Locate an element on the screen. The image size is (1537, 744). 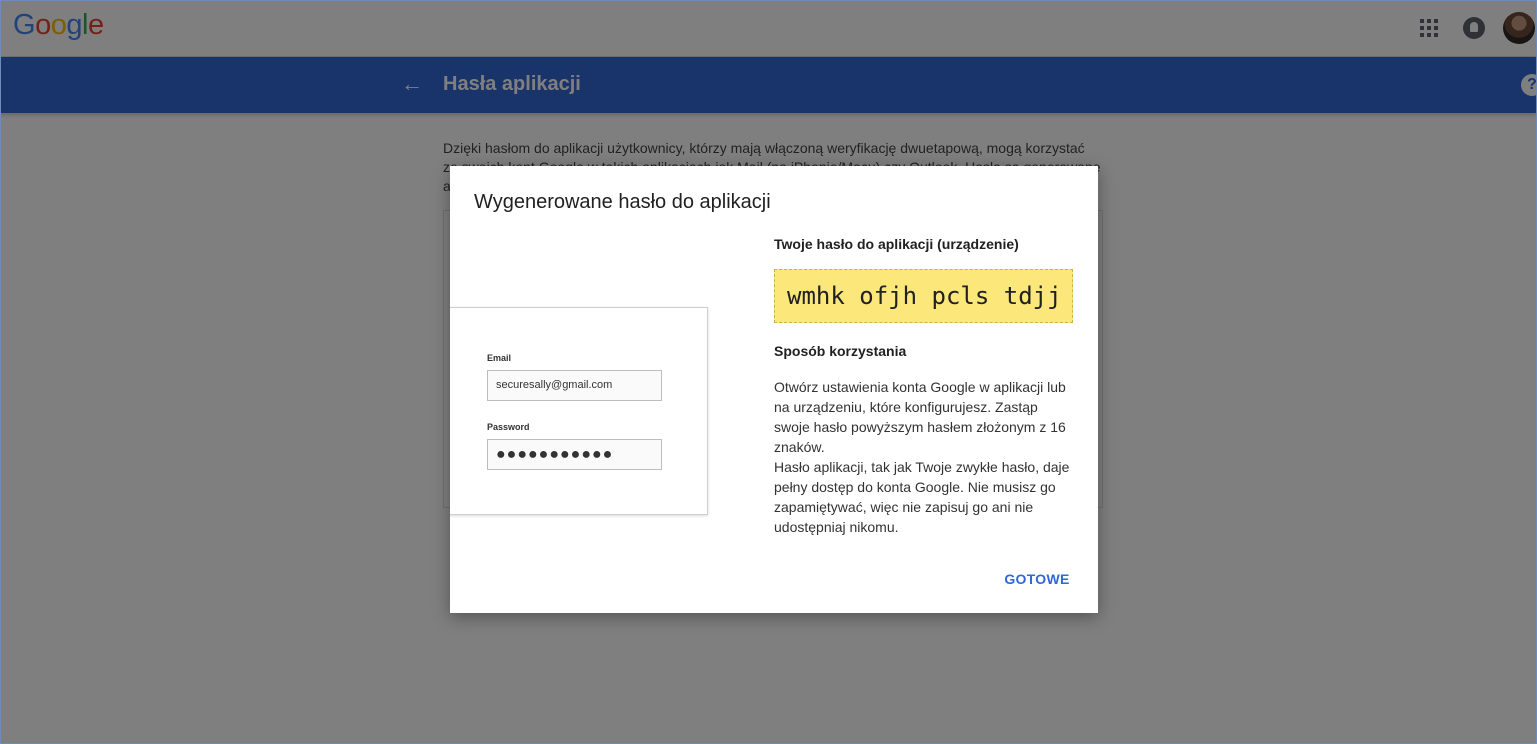
done-button: GOTOWE is located at coordinates (1037, 579).